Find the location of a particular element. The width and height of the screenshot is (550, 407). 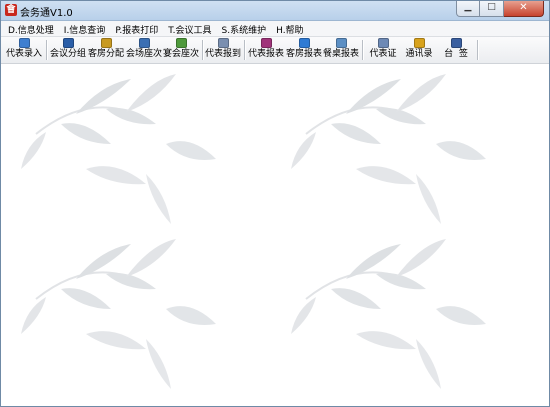

menu-report-print: P.报表打印 is located at coordinates (136, 28).